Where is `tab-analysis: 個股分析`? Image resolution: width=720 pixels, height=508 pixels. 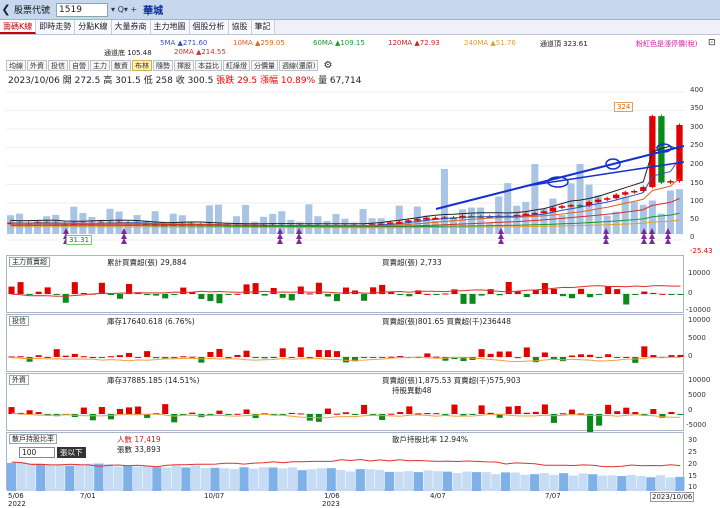
tab-analysis: 個股分析 is located at coordinates (209, 27).